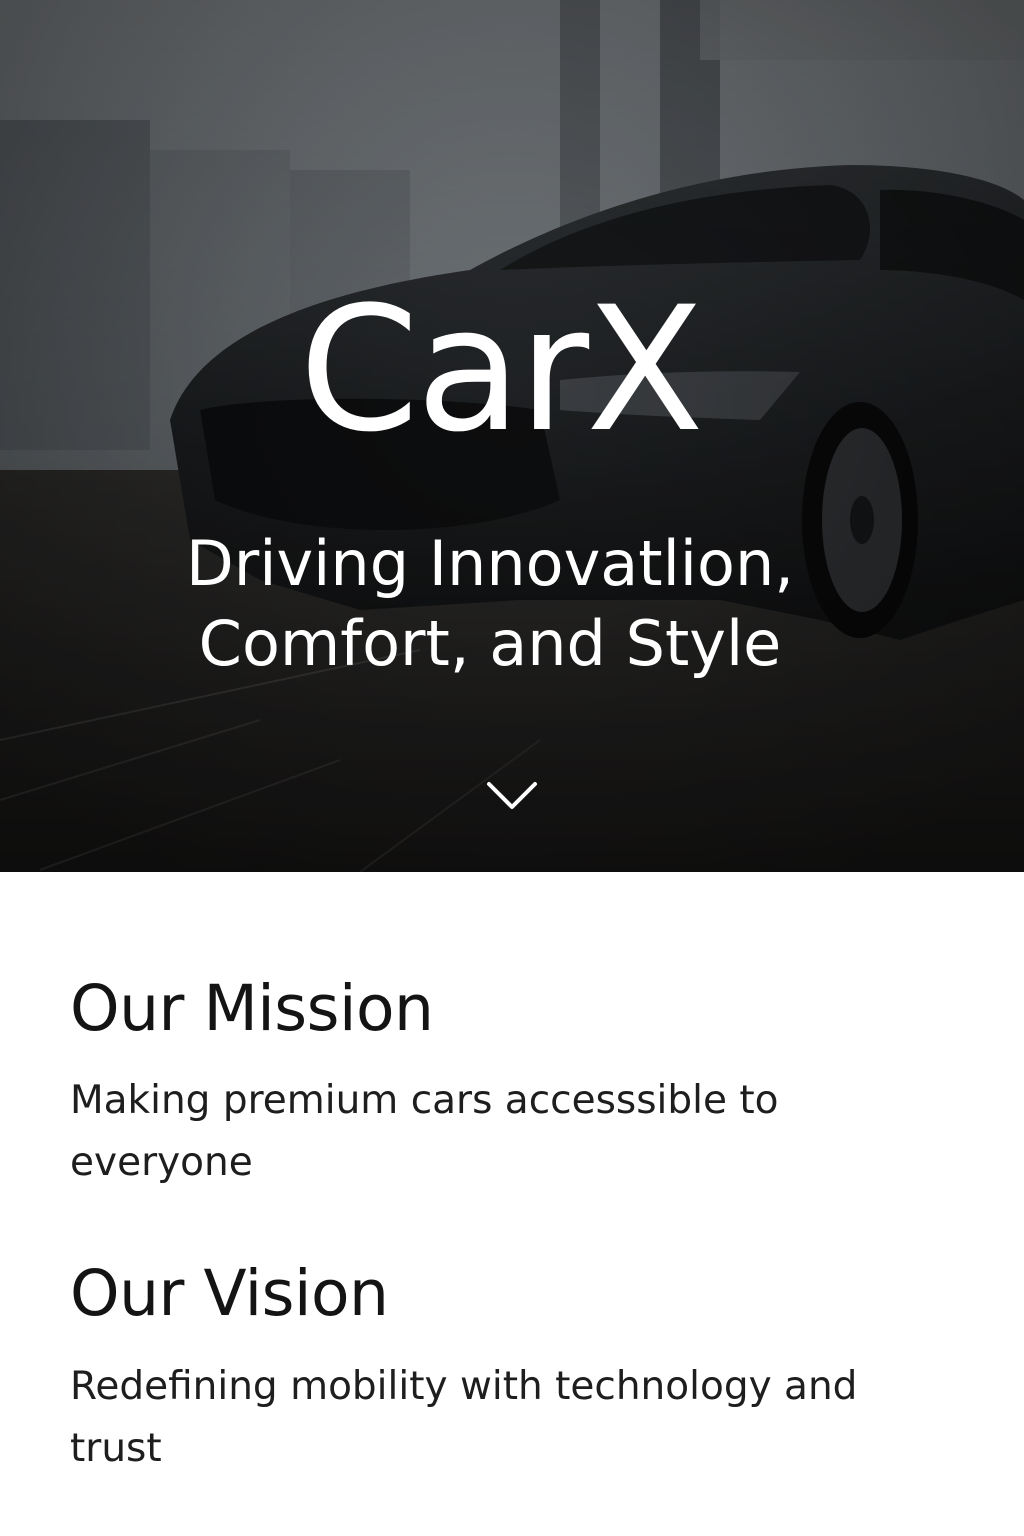  I want to click on hero-tagline-line-2: Comfort, and Style, so click(490, 643).